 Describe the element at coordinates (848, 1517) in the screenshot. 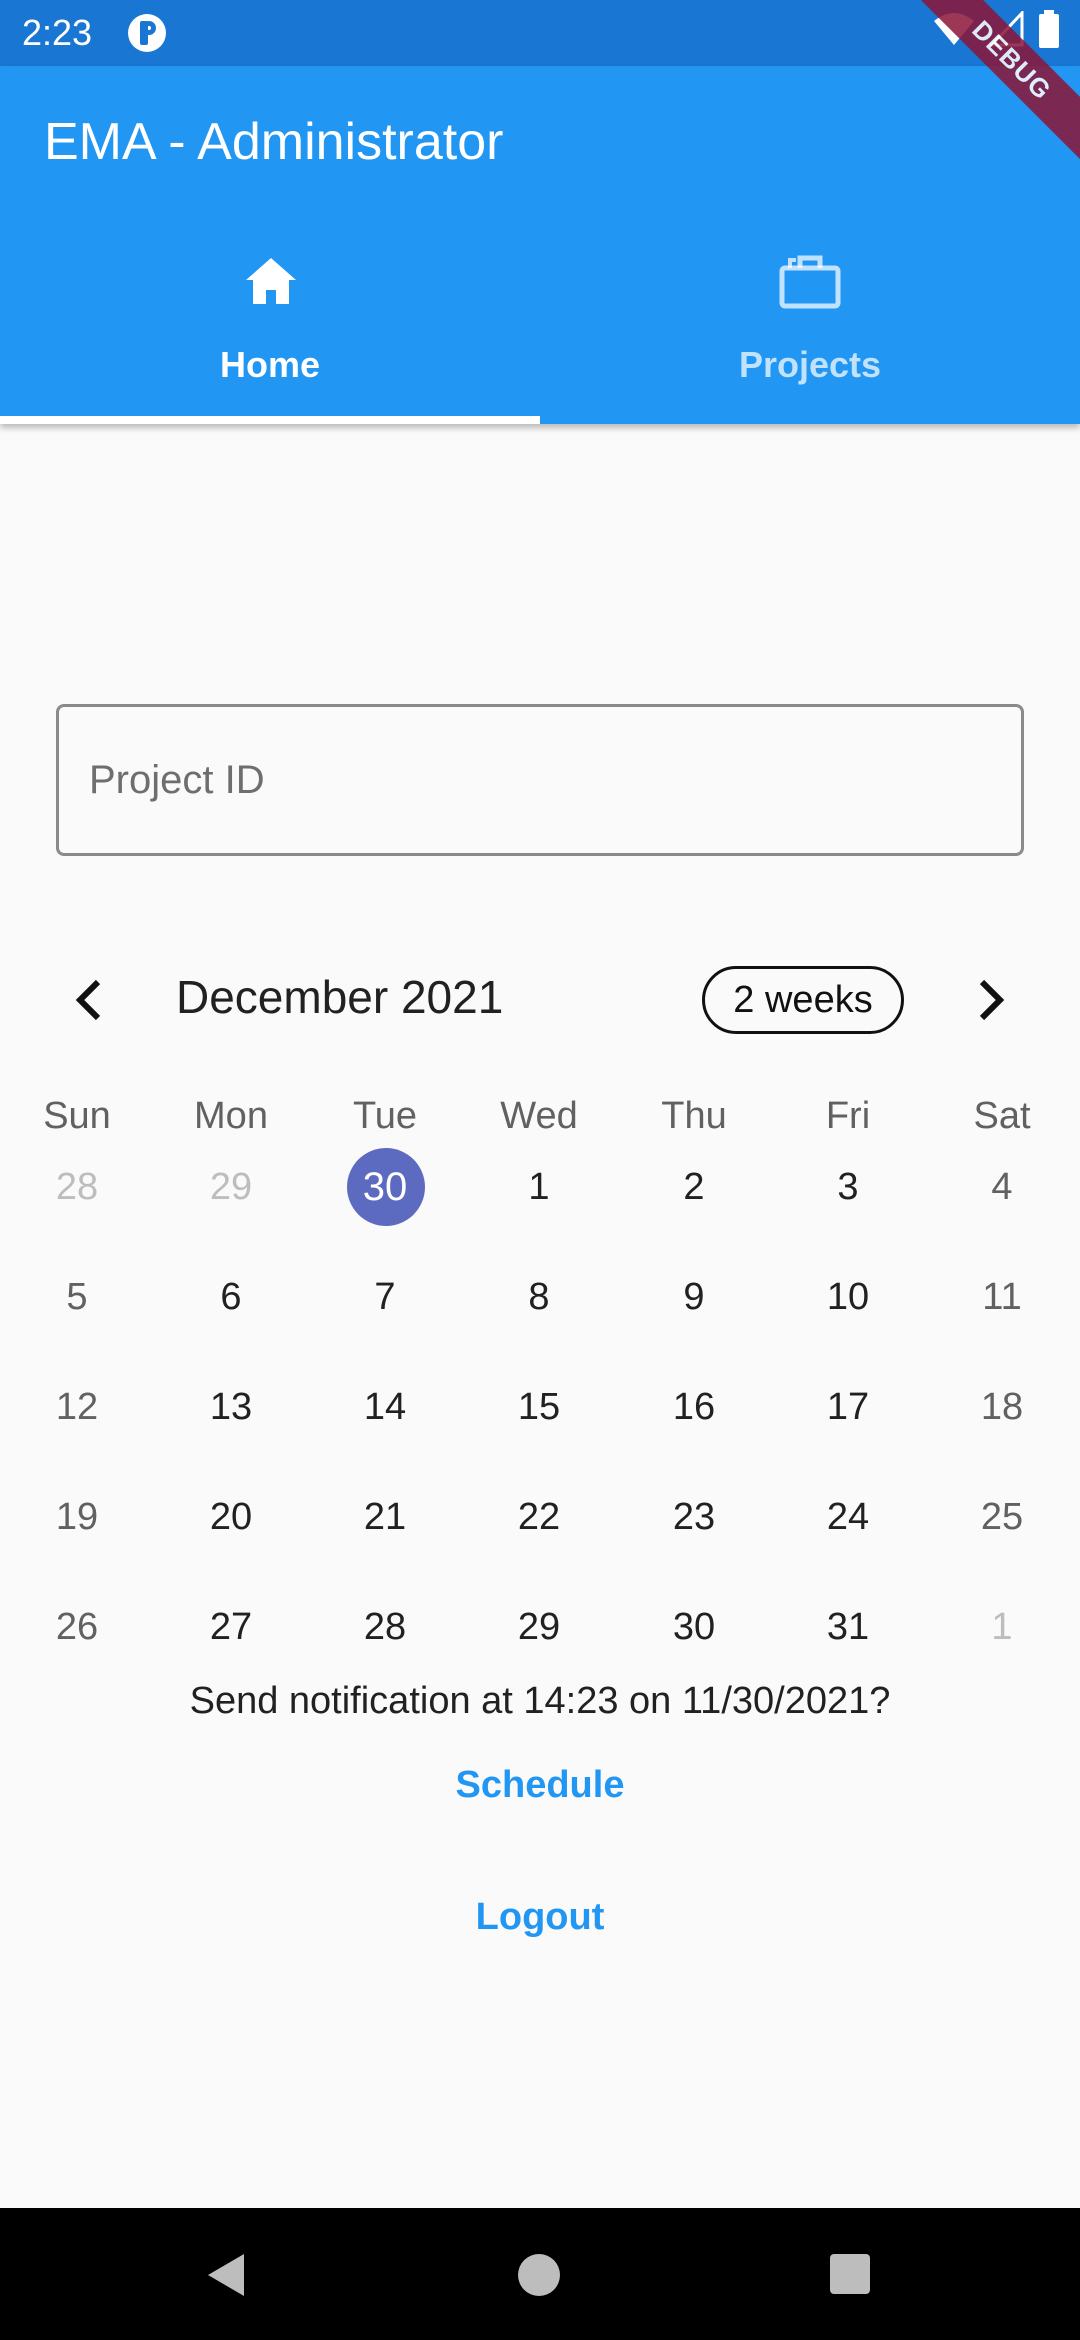

I see `calendar-day: 24` at that location.